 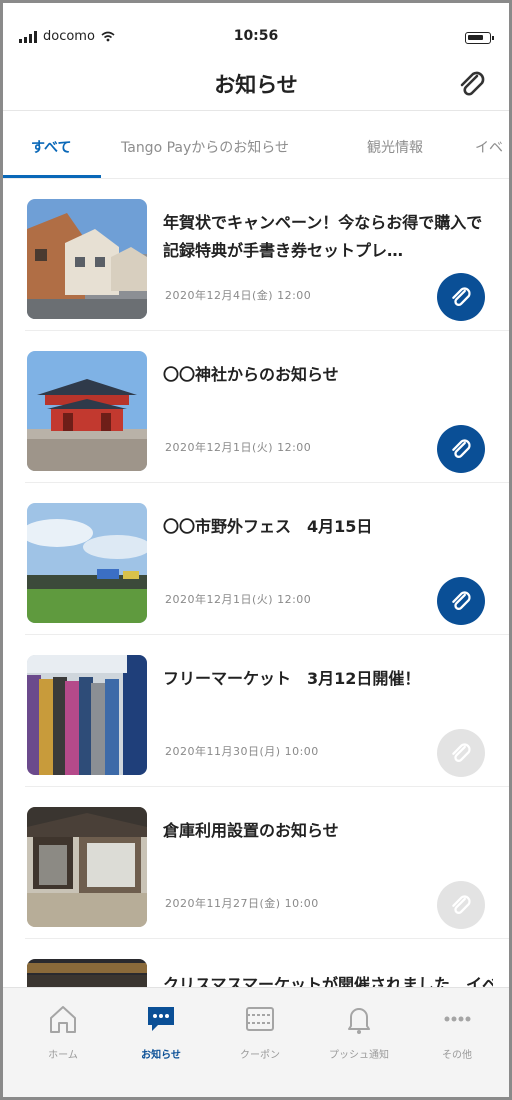 I want to click on home-icon, so click(x=63, y=1019).